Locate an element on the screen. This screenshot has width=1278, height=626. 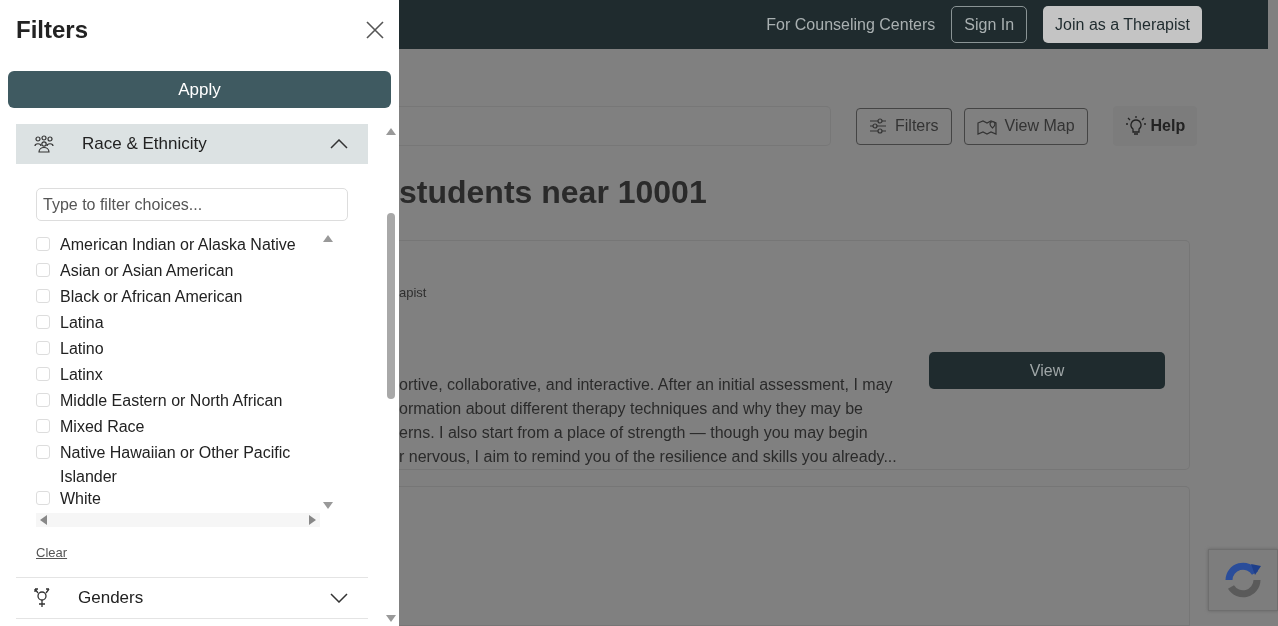
map-icon is located at coordinates (986, 126).